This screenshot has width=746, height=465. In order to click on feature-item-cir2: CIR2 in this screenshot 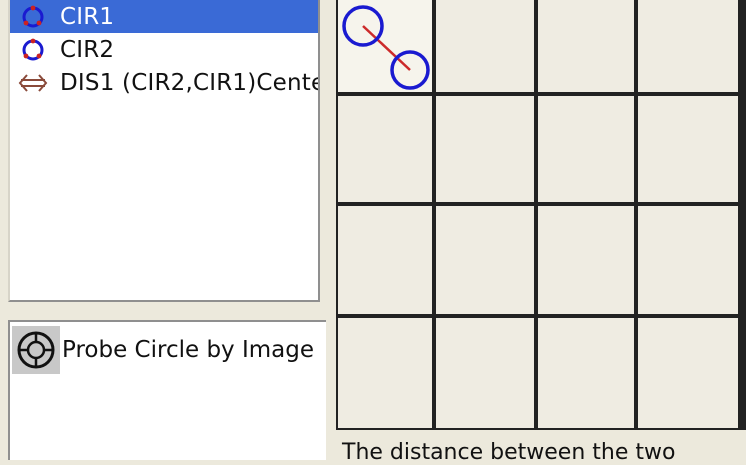, I will do `click(164, 49)`.